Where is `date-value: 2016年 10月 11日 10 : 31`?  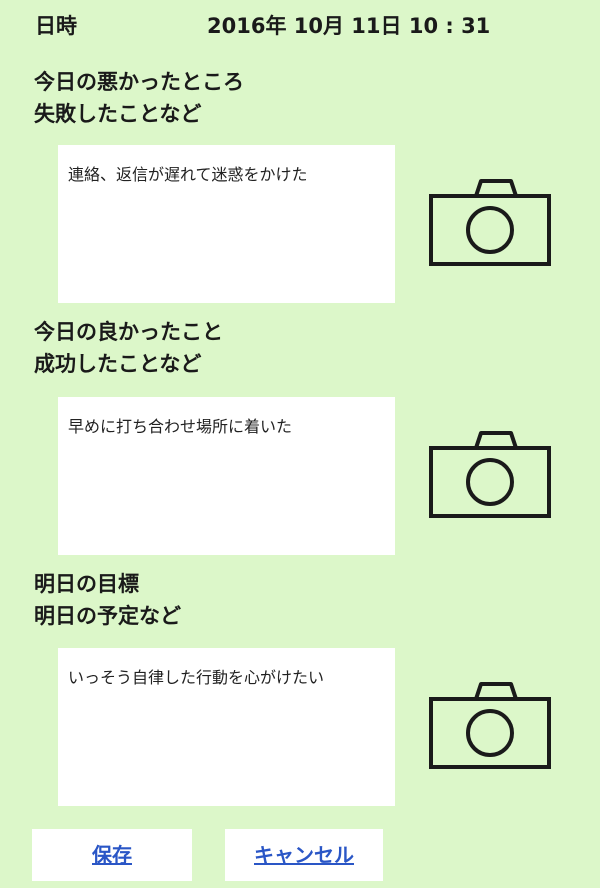 date-value: 2016年 10月 11日 10 : 31 is located at coordinates (348, 25).